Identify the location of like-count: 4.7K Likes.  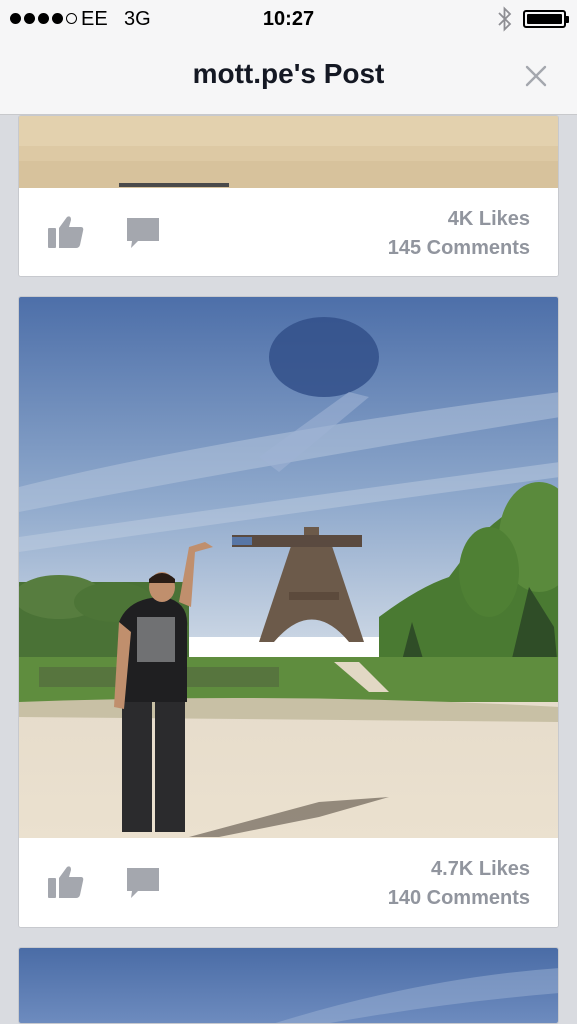
(480, 869).